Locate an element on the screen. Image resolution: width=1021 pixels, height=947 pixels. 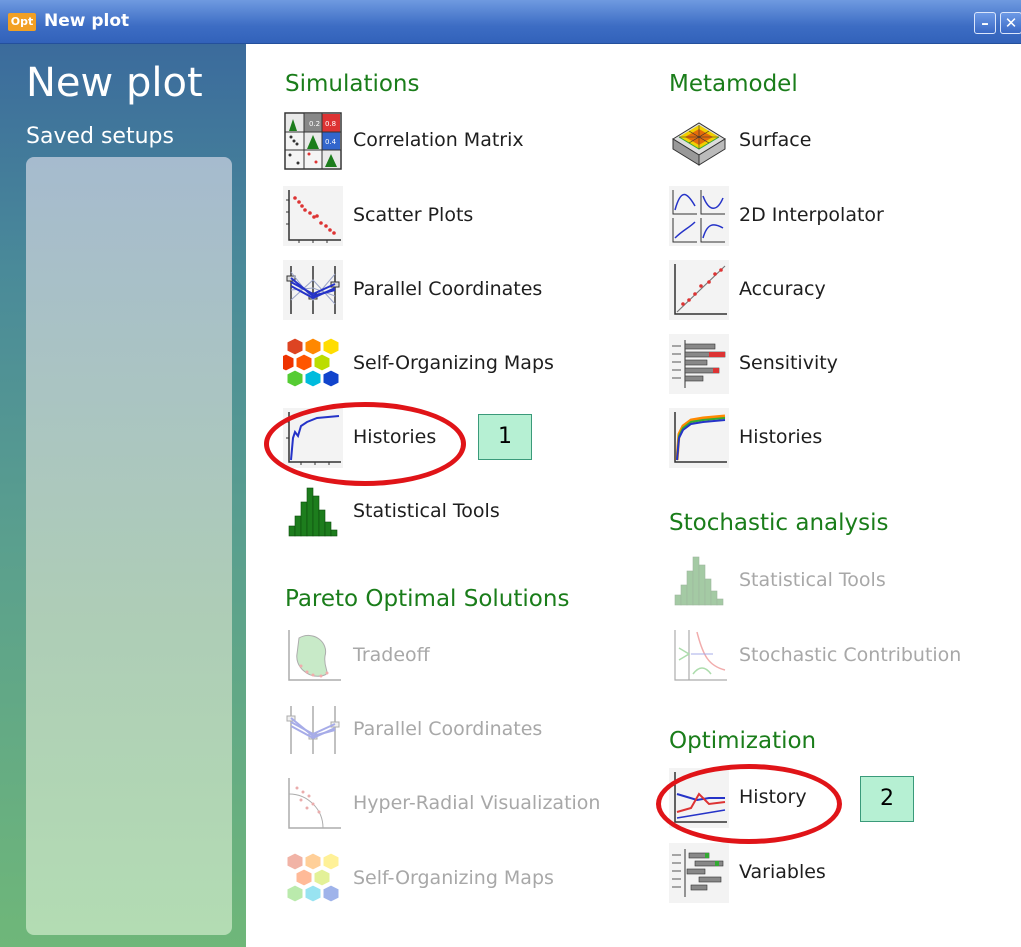
tradeoff-icon is located at coordinates (314, 655).